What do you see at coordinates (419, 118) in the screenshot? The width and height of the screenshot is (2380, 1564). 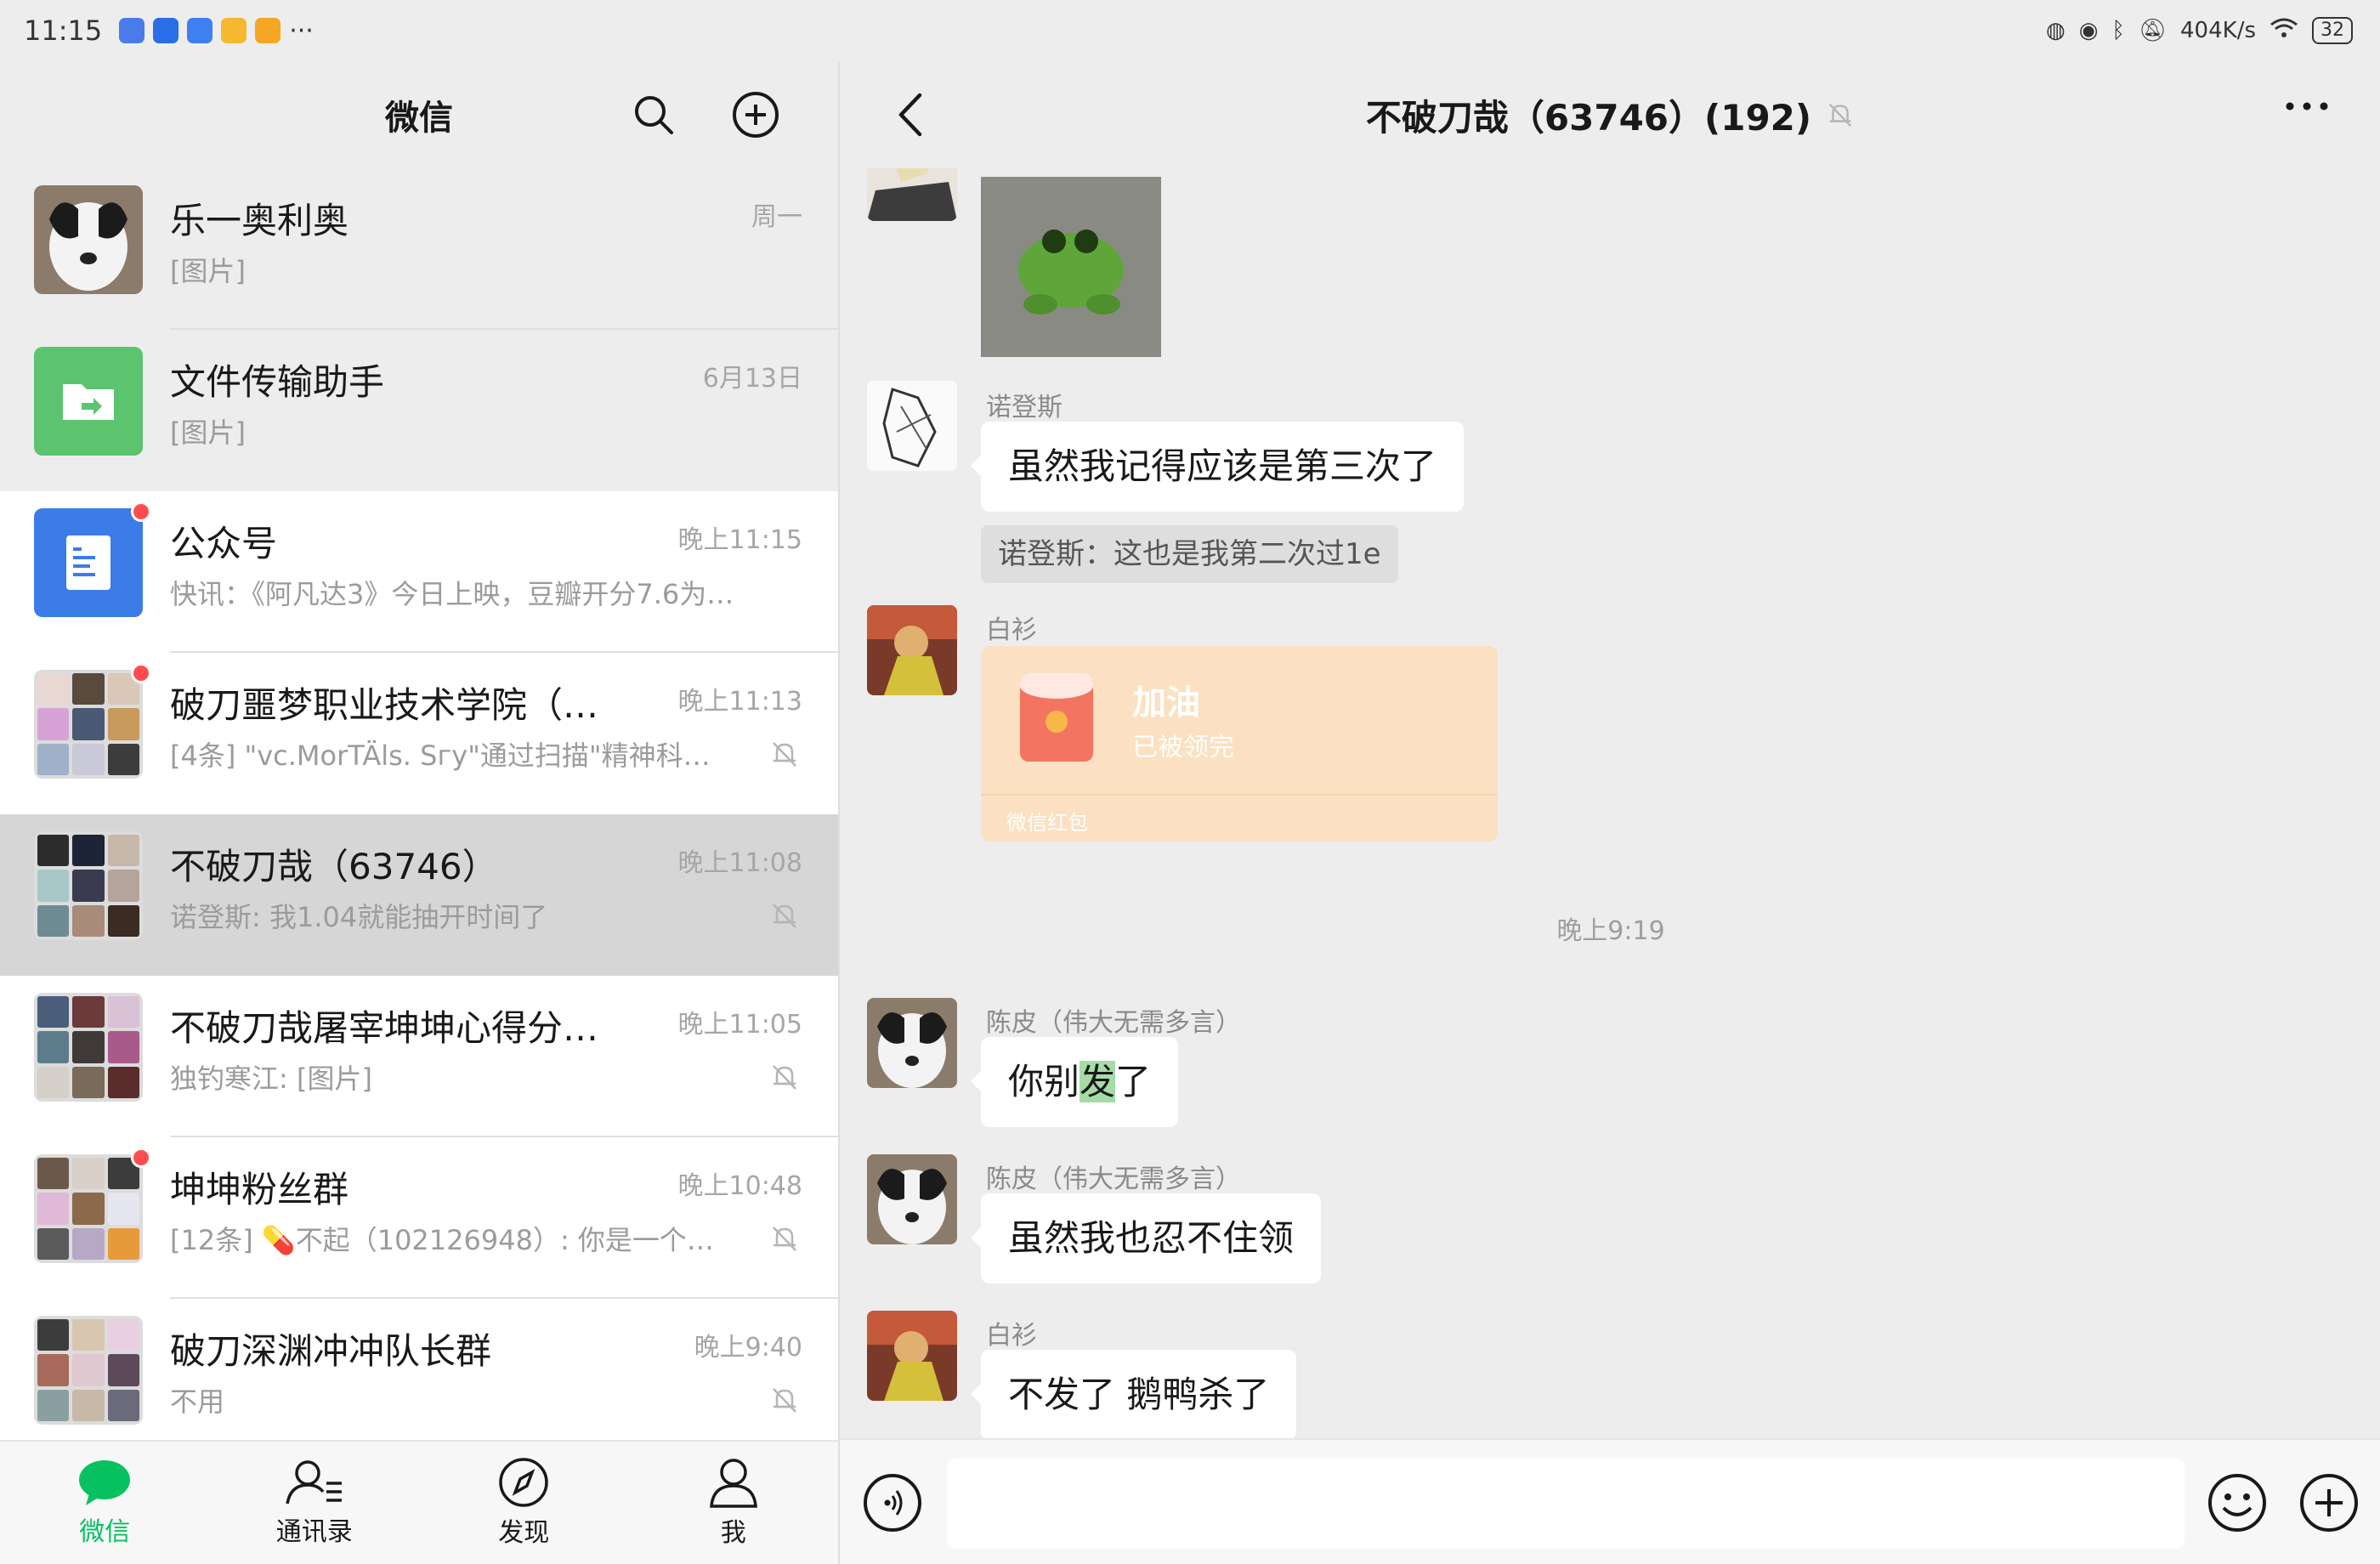 I see `app-title: 微信` at bounding box center [419, 118].